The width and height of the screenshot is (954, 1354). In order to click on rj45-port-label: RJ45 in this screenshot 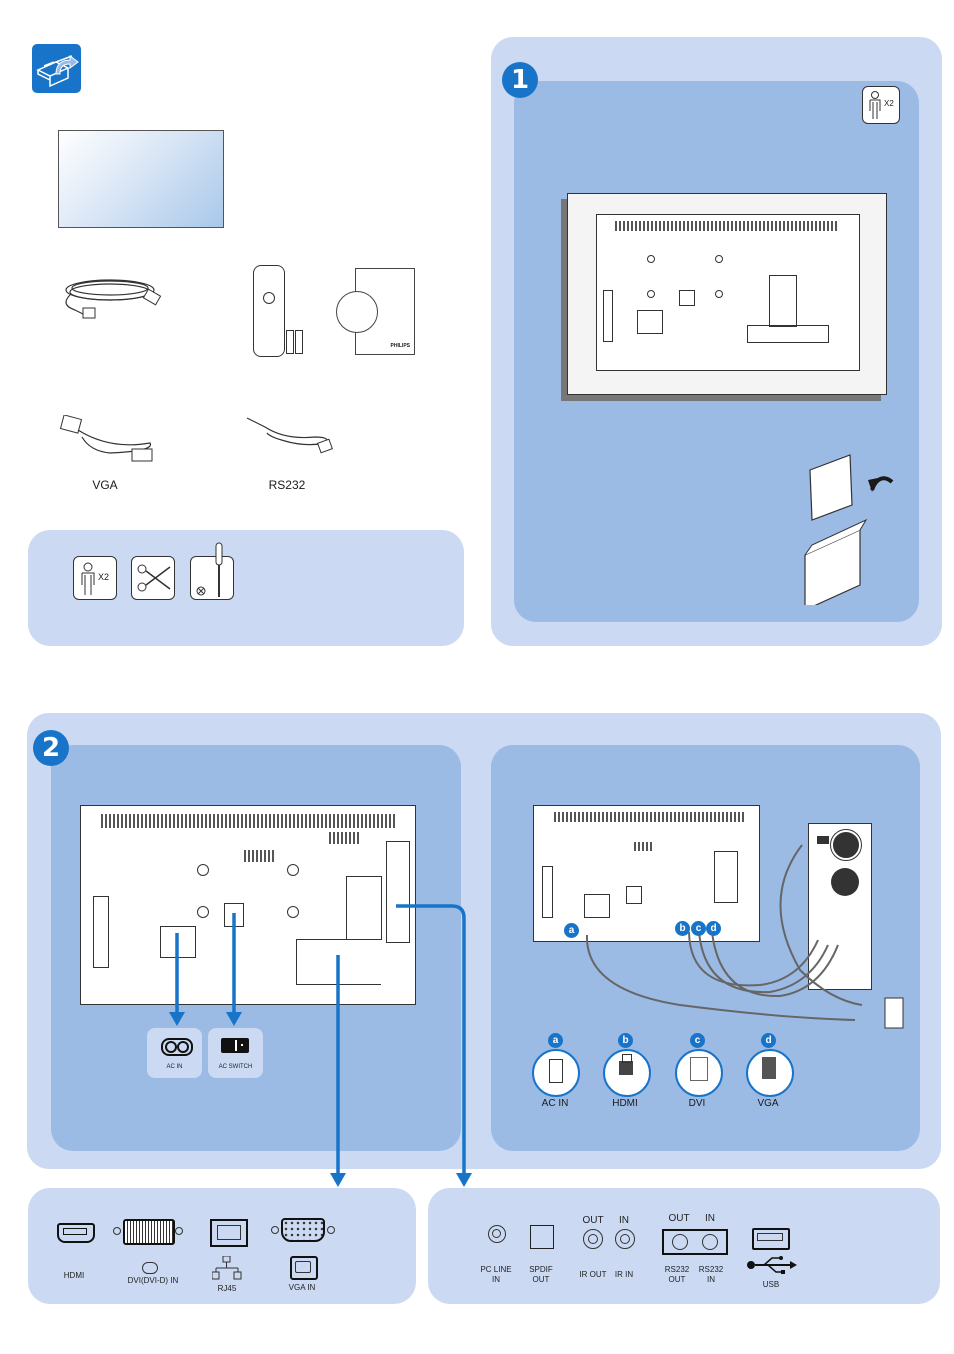, I will do `click(227, 1288)`.